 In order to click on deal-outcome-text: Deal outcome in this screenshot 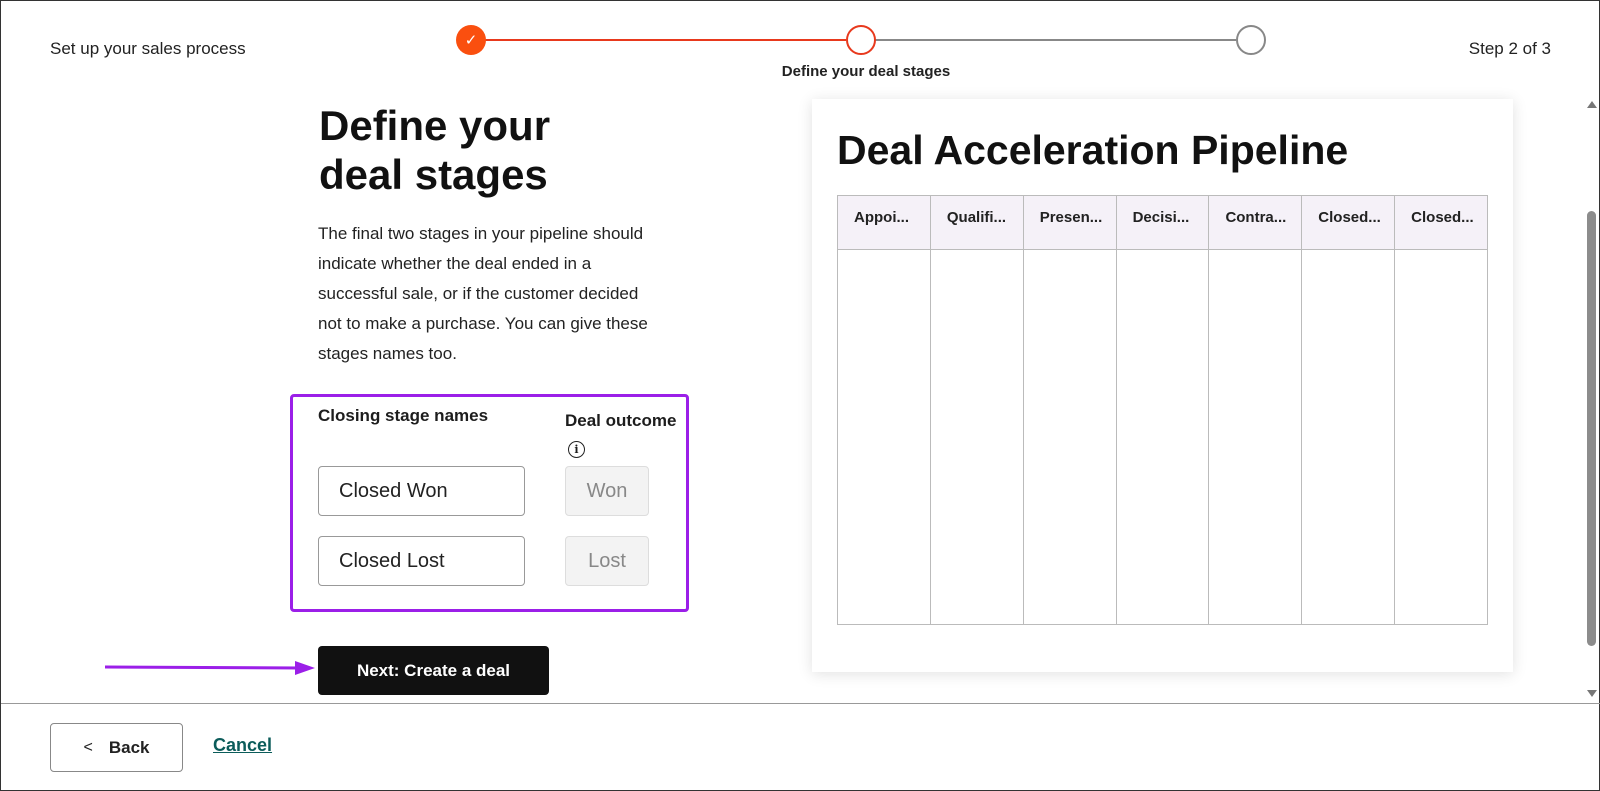, I will do `click(621, 420)`.